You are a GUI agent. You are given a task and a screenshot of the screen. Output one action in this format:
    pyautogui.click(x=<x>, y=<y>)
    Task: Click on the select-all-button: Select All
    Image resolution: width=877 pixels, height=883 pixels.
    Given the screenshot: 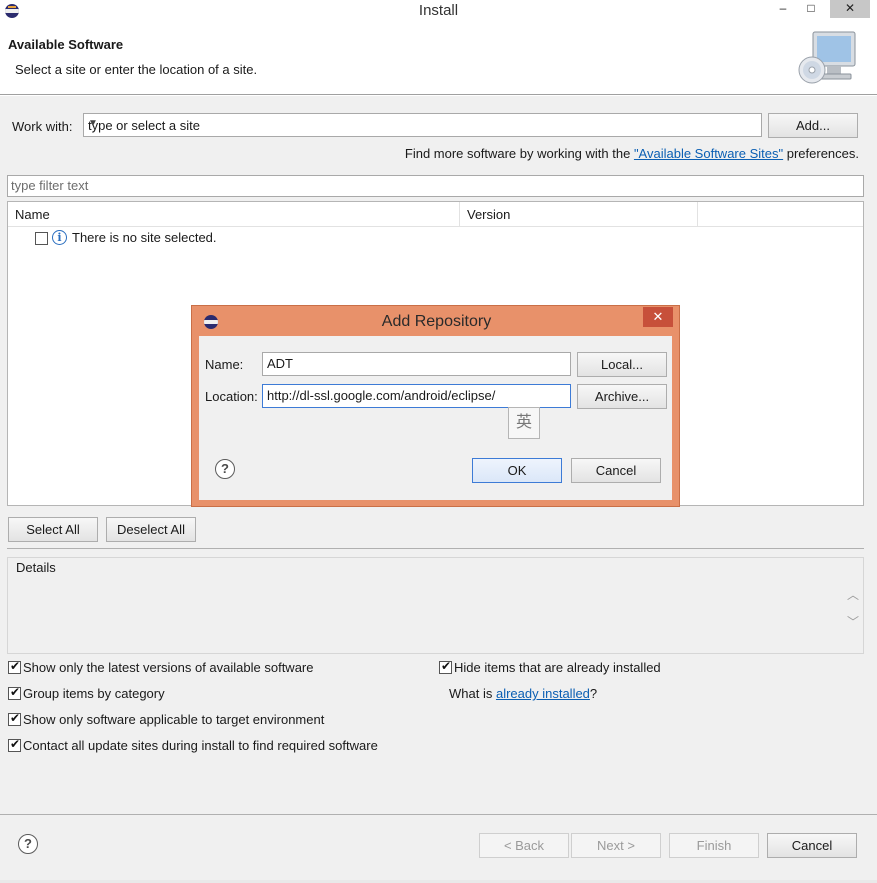 What is the action you would take?
    pyautogui.click(x=53, y=529)
    